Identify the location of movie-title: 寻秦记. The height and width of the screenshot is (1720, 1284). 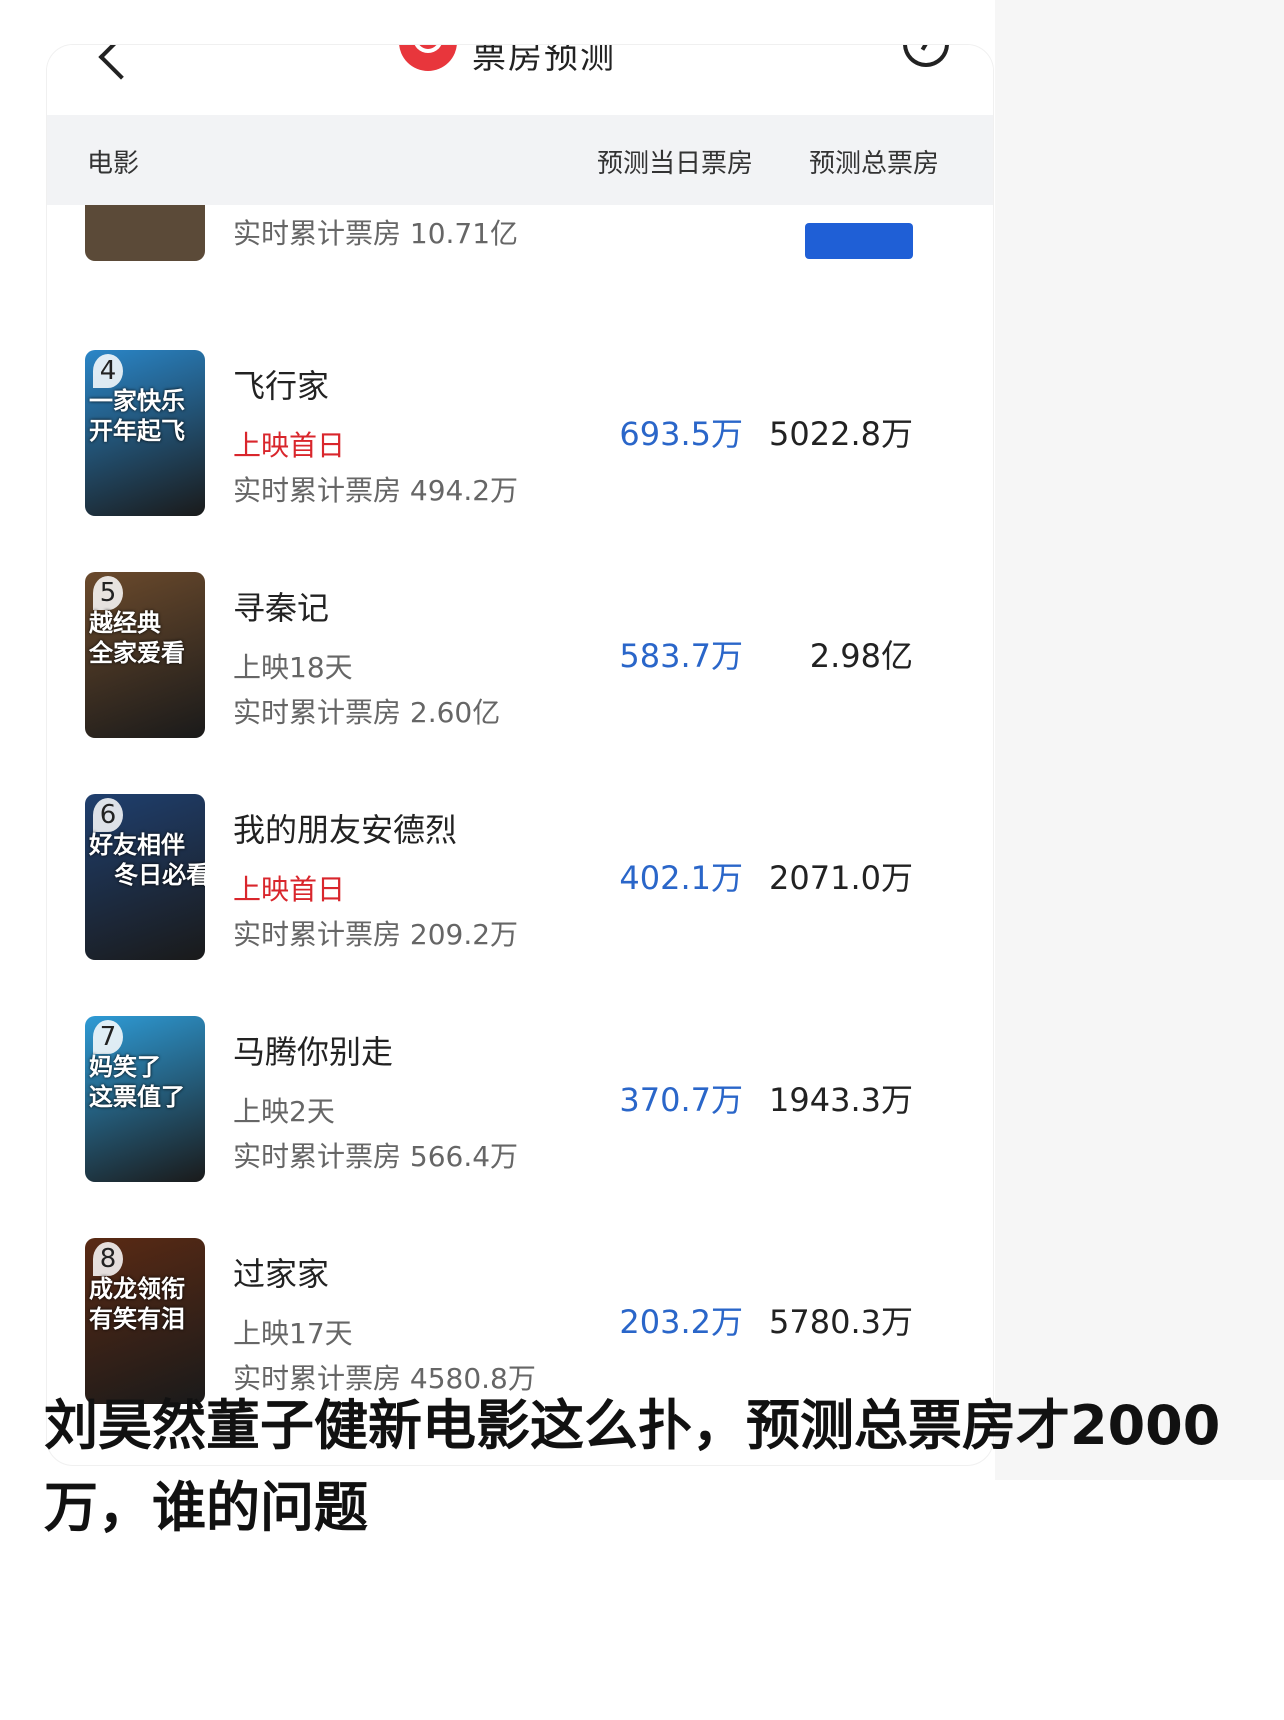
(281, 608).